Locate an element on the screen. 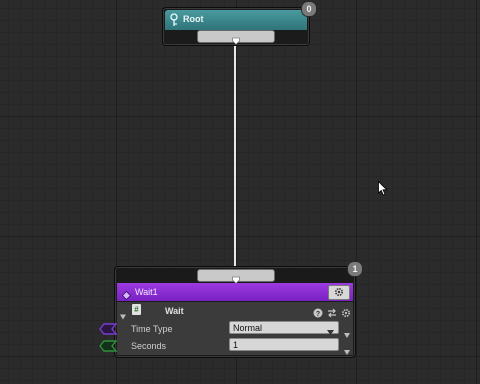 The height and width of the screenshot is (384, 480). seconds-label: Seconds is located at coordinates (149, 346).